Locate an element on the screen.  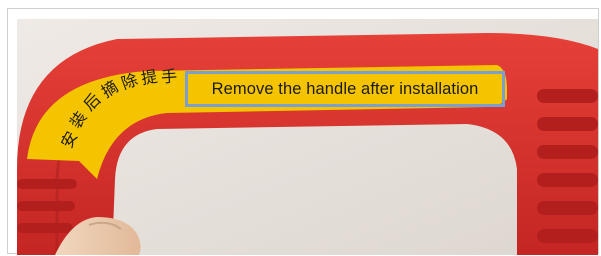
english-label-text: Remove the handle after installation is located at coordinates (345, 88).